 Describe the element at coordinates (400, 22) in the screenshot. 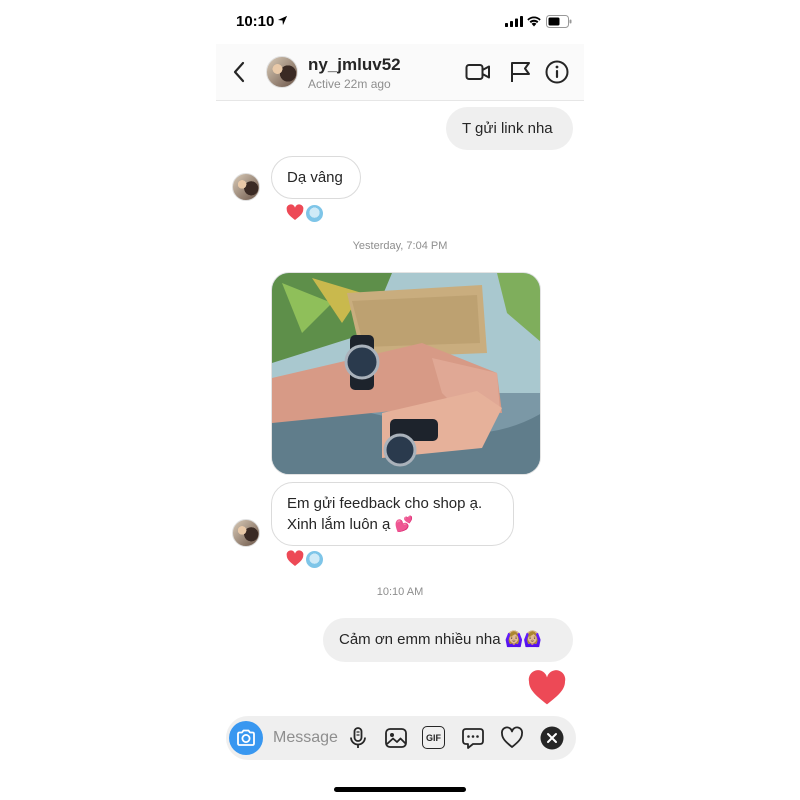

I see `status-bar: 10:10` at that location.